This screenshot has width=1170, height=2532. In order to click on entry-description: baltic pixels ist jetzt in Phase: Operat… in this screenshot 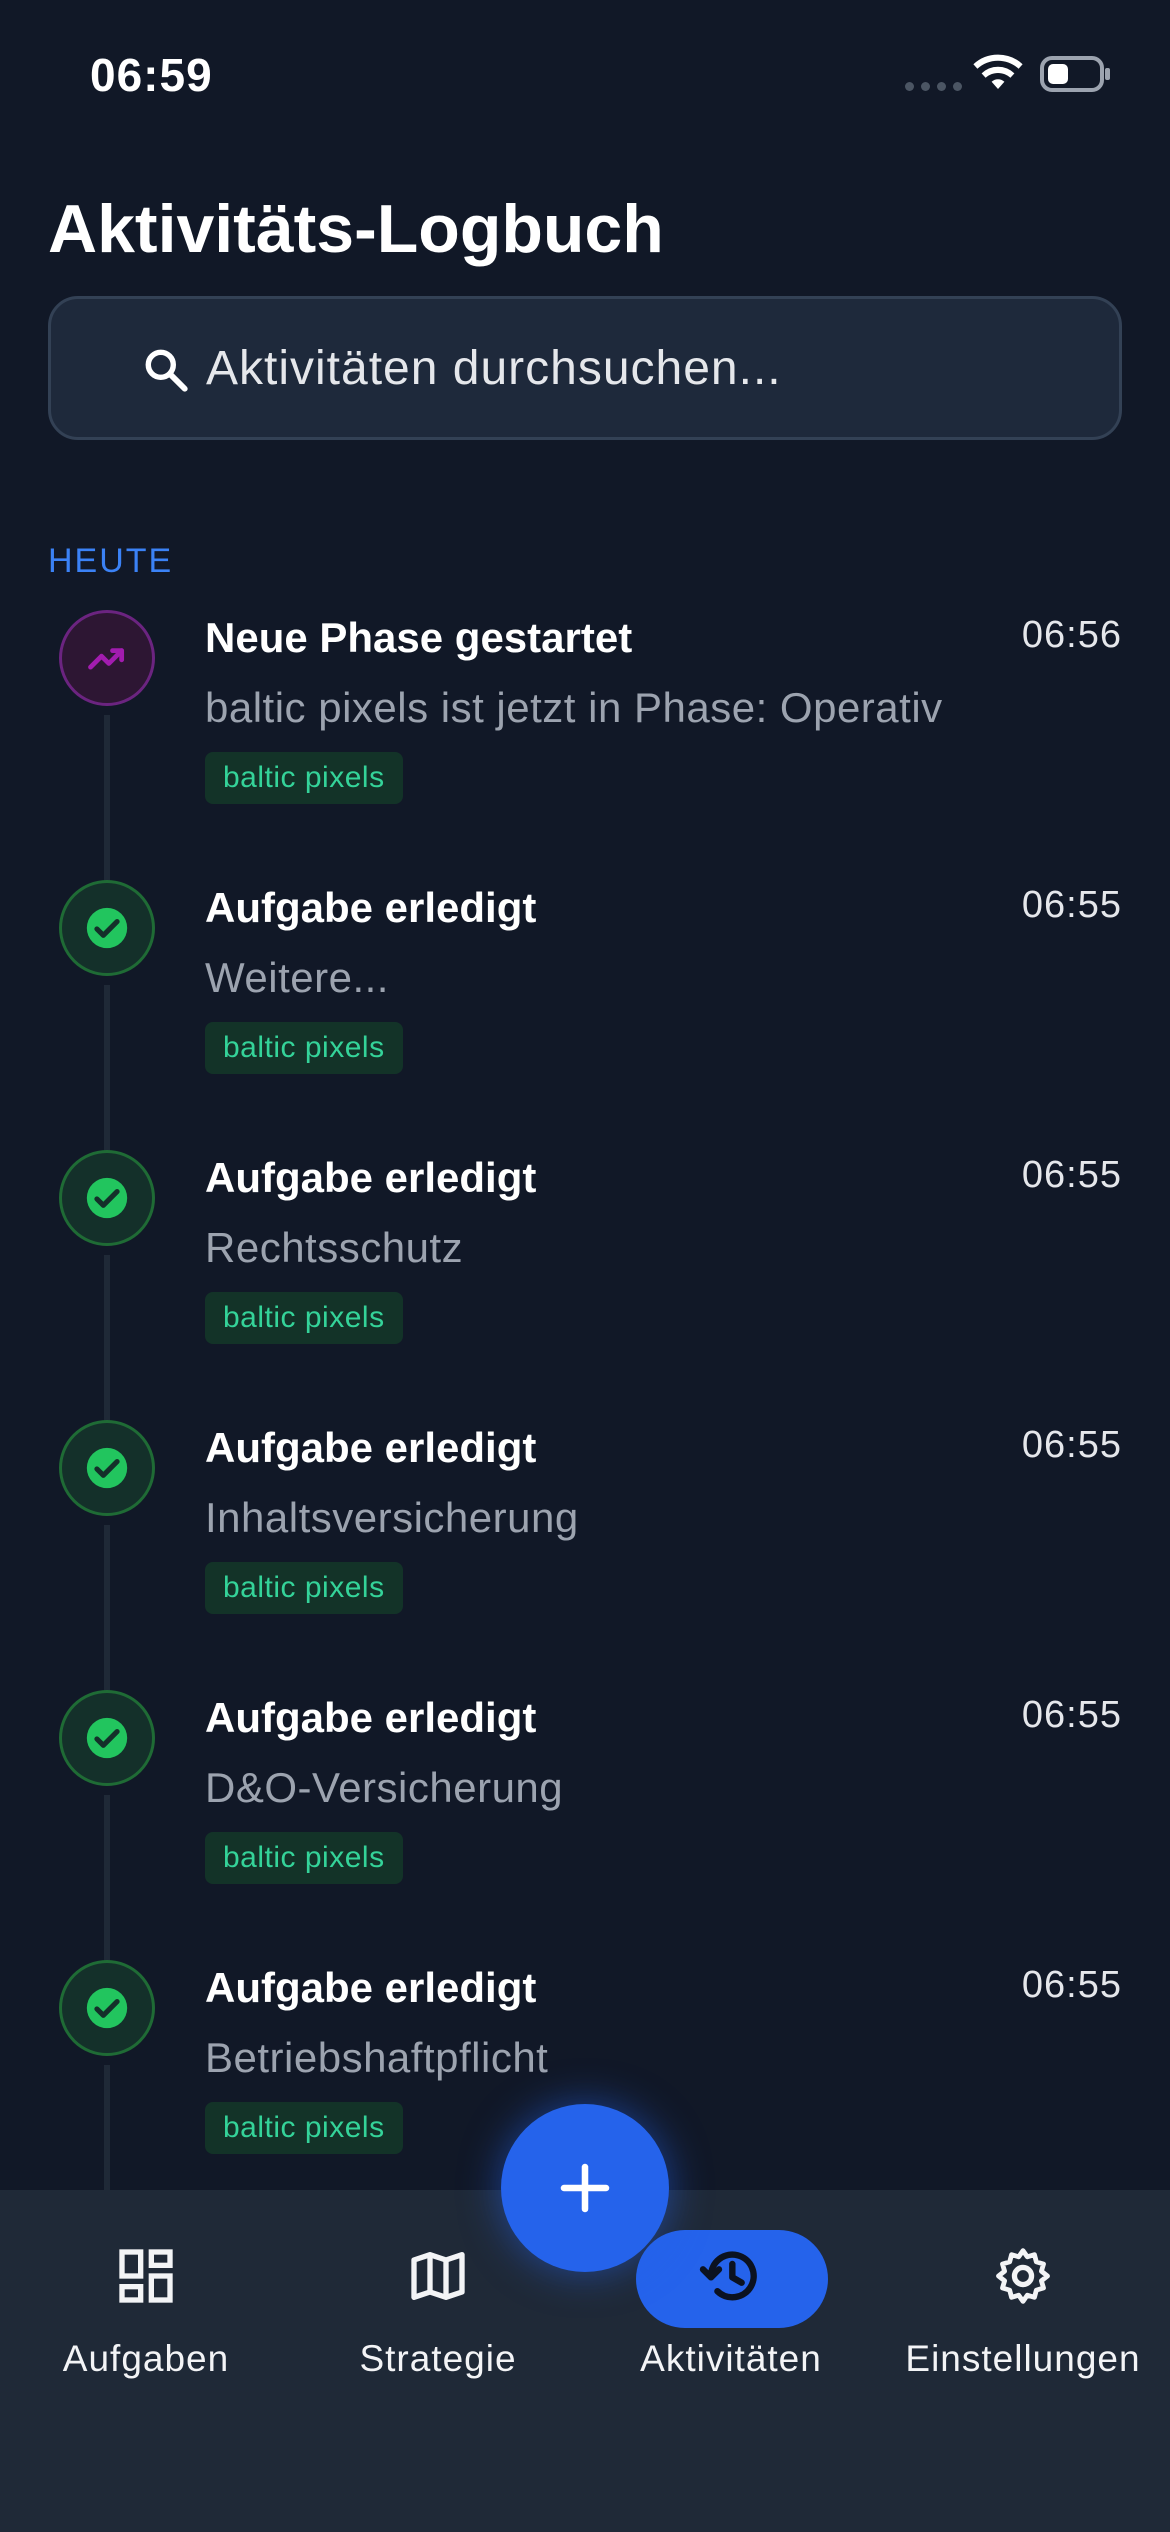, I will do `click(574, 707)`.